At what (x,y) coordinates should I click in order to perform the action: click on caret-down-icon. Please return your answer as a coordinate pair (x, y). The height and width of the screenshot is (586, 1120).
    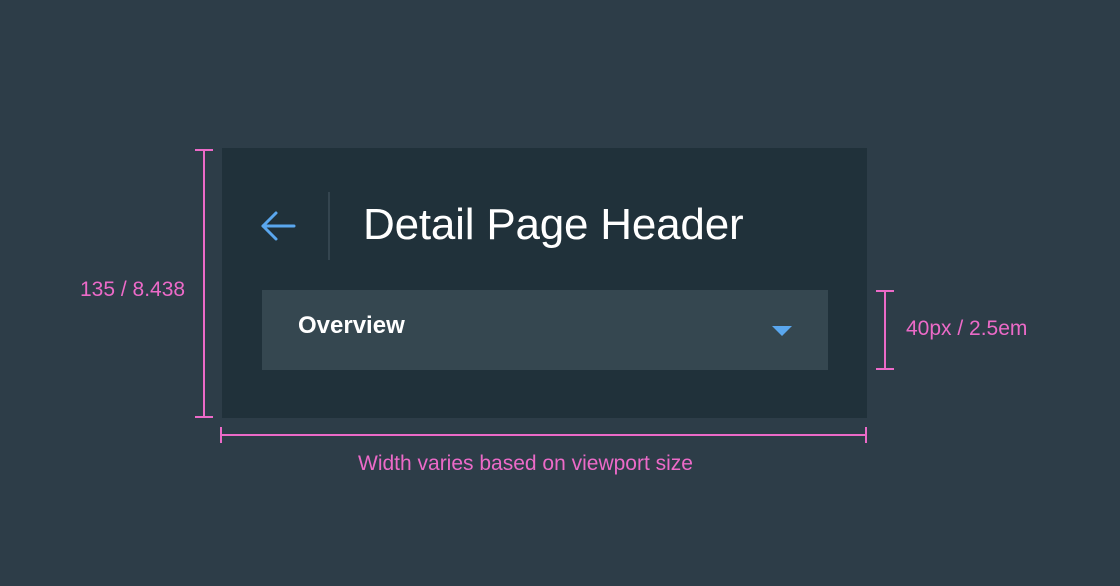
    Looking at the image, I should click on (782, 331).